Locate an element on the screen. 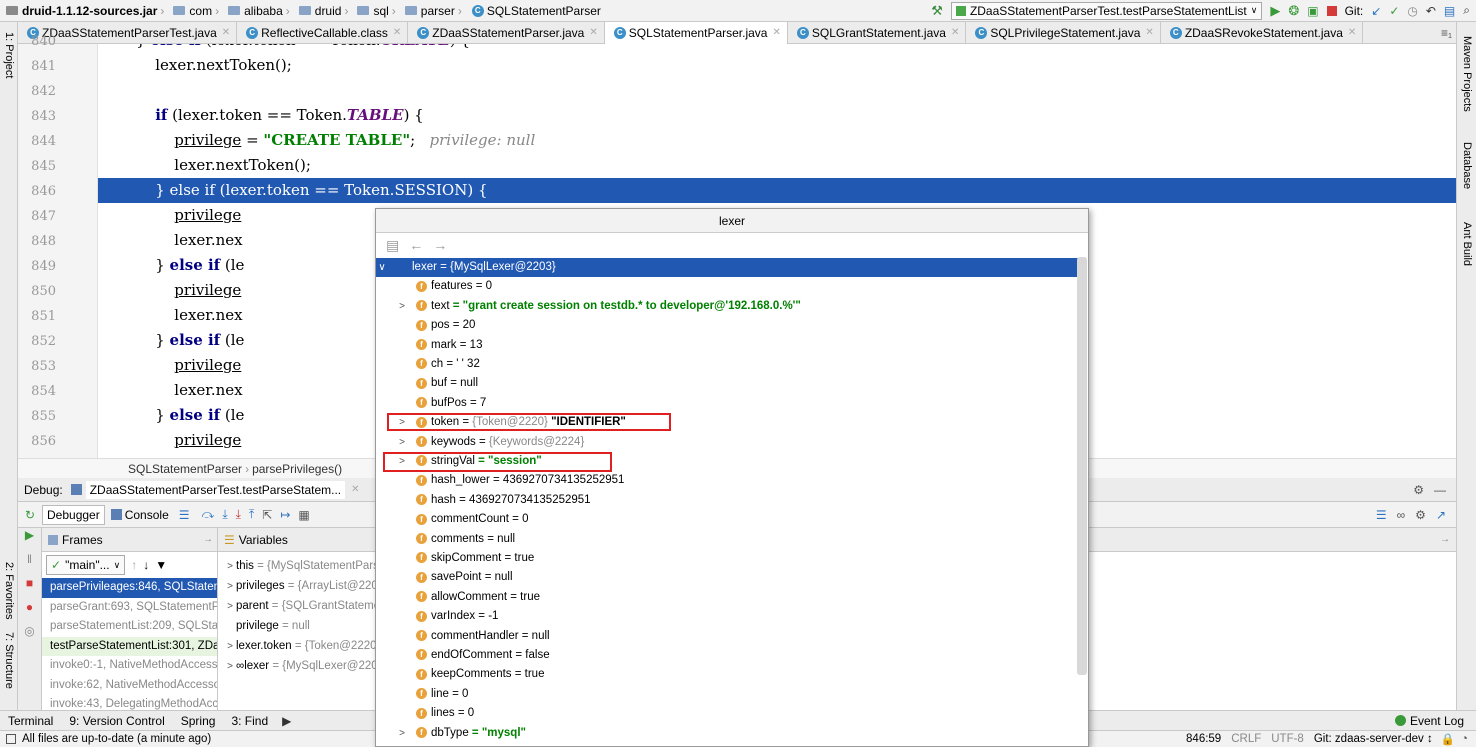 The image size is (1476, 747). breadcrumb-item: druid › is located at coordinates (326, 11).